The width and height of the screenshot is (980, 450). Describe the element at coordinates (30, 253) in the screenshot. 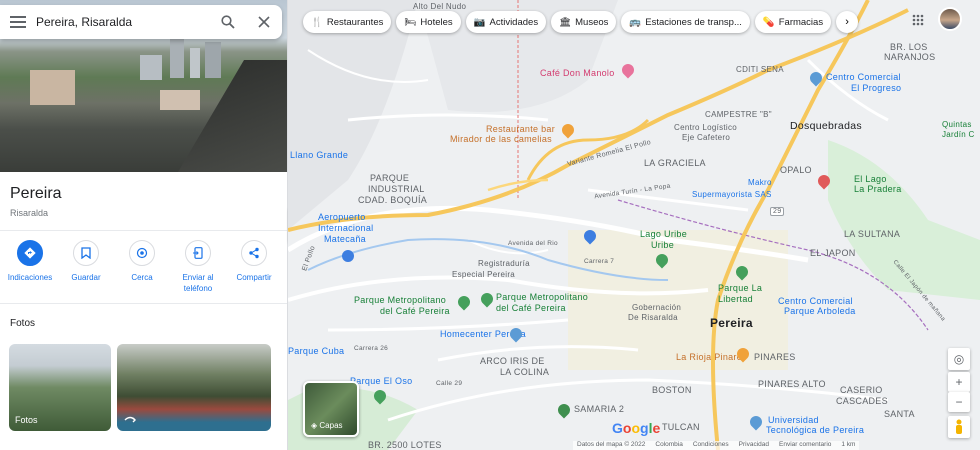

I see `directions-icon` at that location.